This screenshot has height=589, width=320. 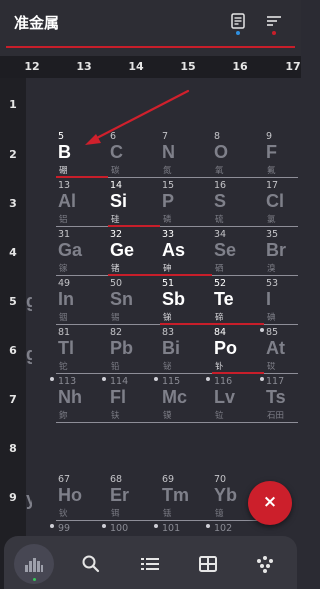 I want to click on close-icon: ×, so click(x=270, y=502).